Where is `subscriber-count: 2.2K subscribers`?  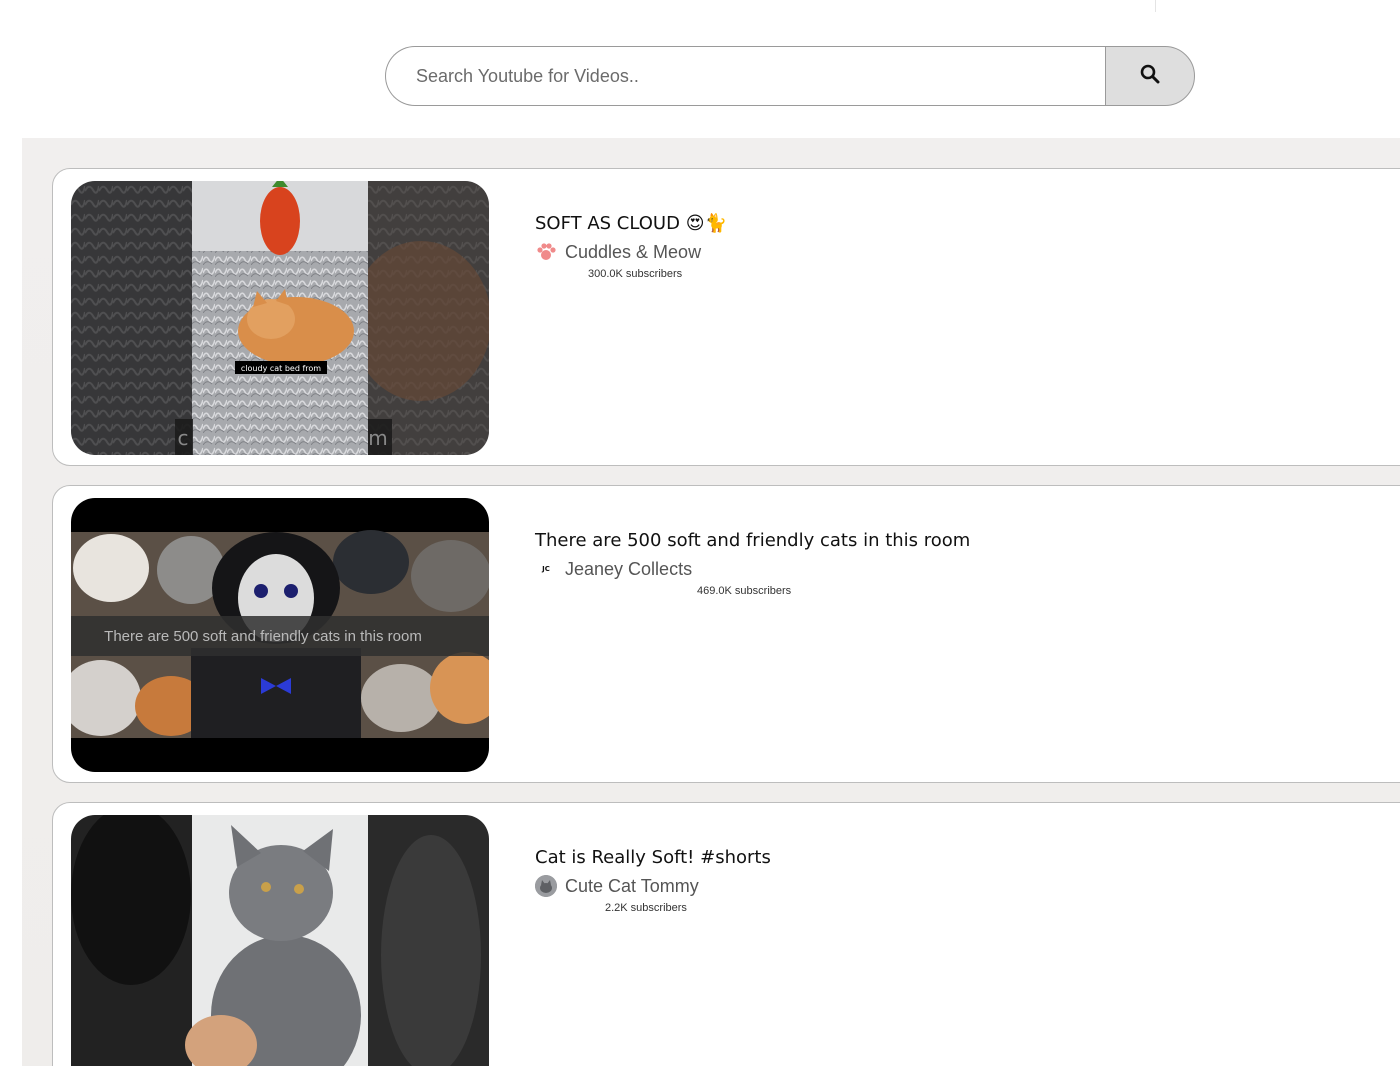 subscriber-count: 2.2K subscribers is located at coordinates (646, 908).